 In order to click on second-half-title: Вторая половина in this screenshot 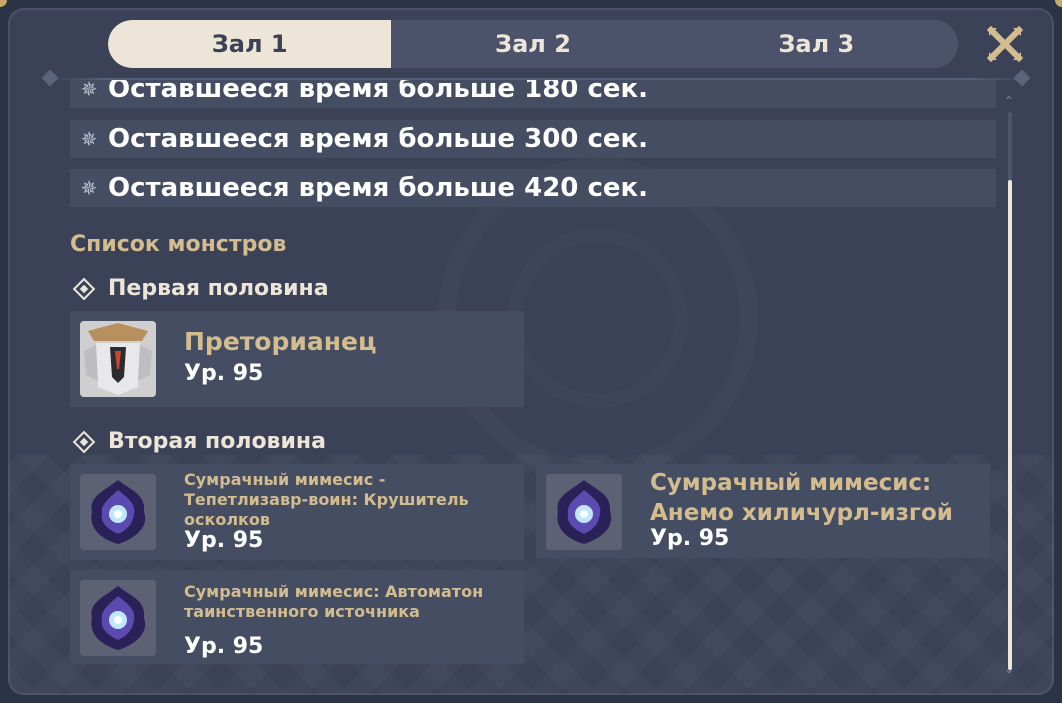, I will do `click(198, 441)`.